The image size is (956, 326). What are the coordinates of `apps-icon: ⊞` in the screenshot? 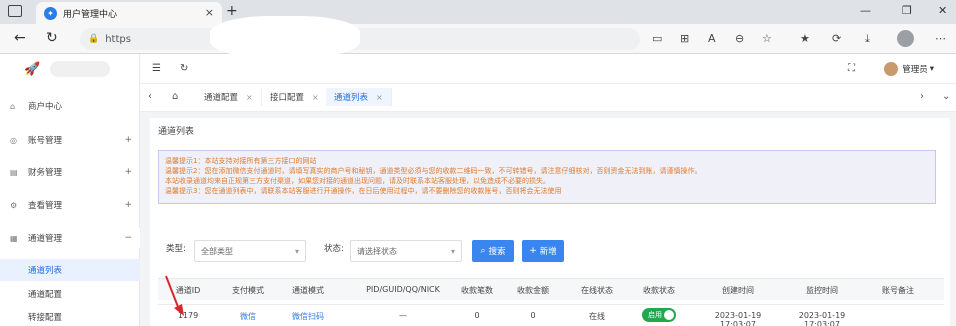 It's located at (684, 38).